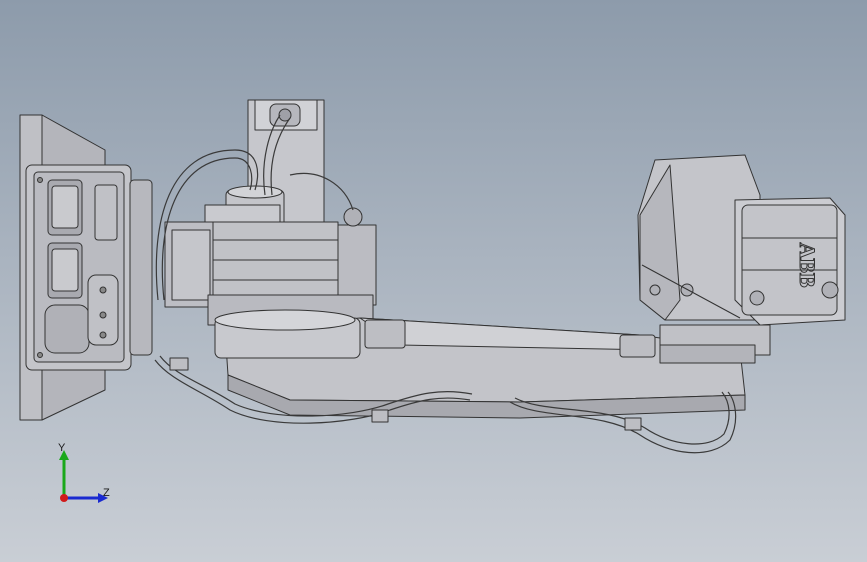  I want to click on z-axis-label: Z, so click(106, 493).